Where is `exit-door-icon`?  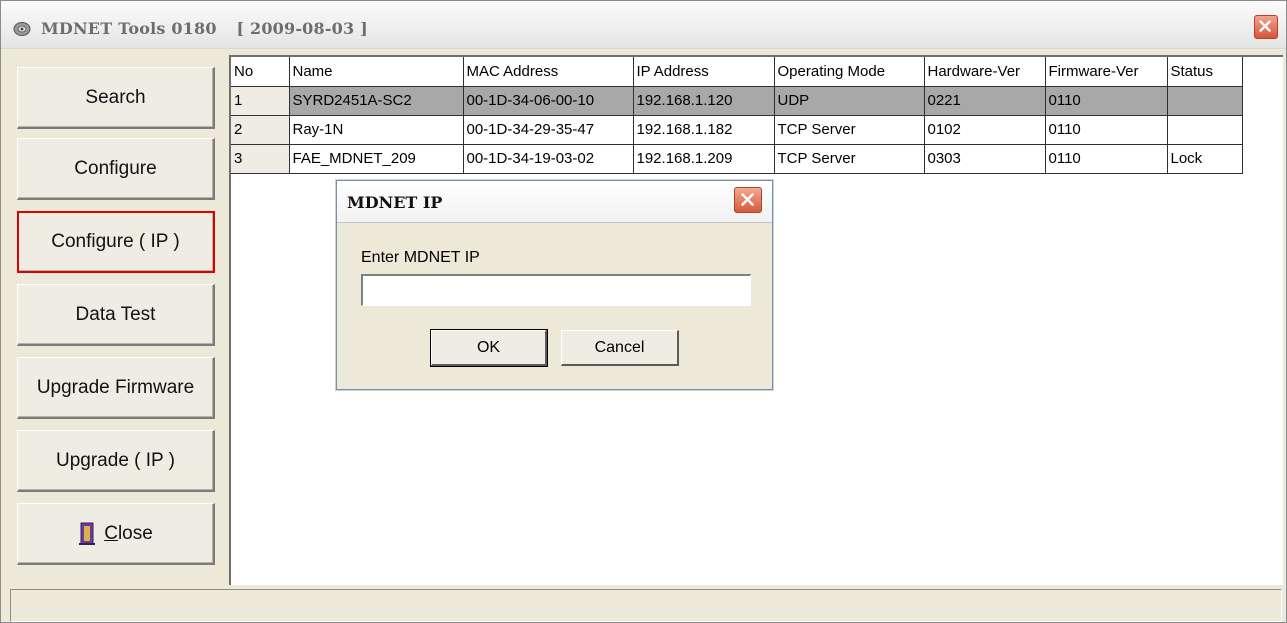
exit-door-icon is located at coordinates (87, 533).